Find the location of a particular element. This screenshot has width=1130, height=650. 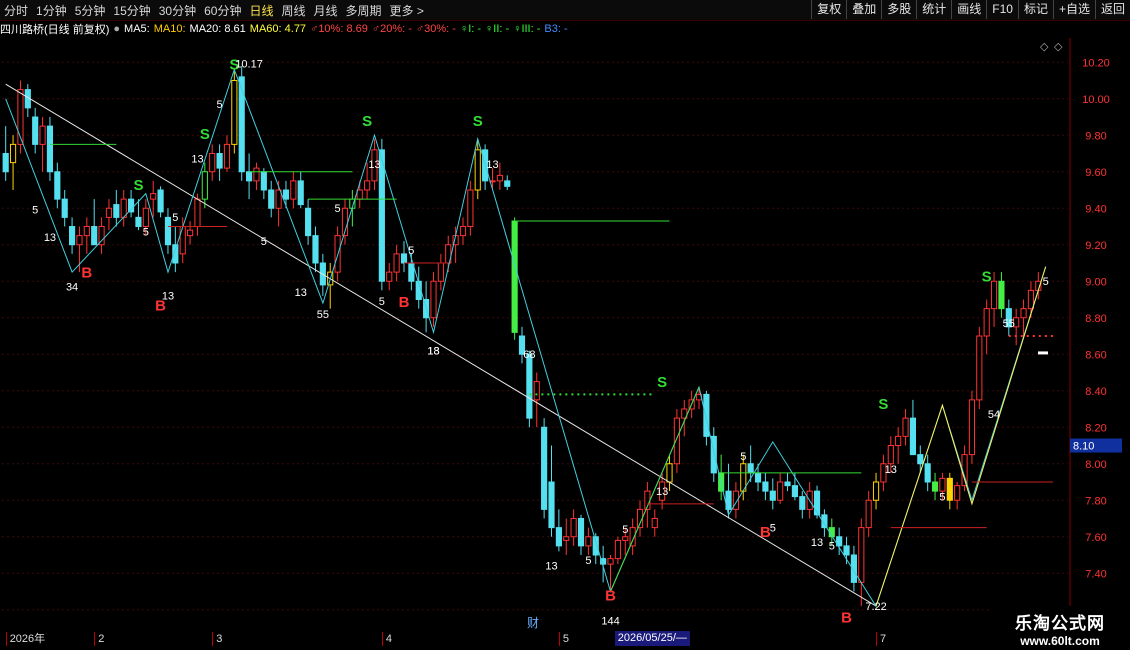

period-tab-4: 30分钟 is located at coordinates (177, 10).